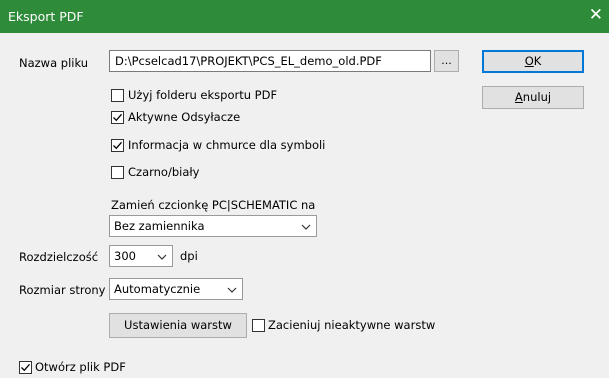  I want to click on page-size-value: Automatycznie, so click(157, 289).